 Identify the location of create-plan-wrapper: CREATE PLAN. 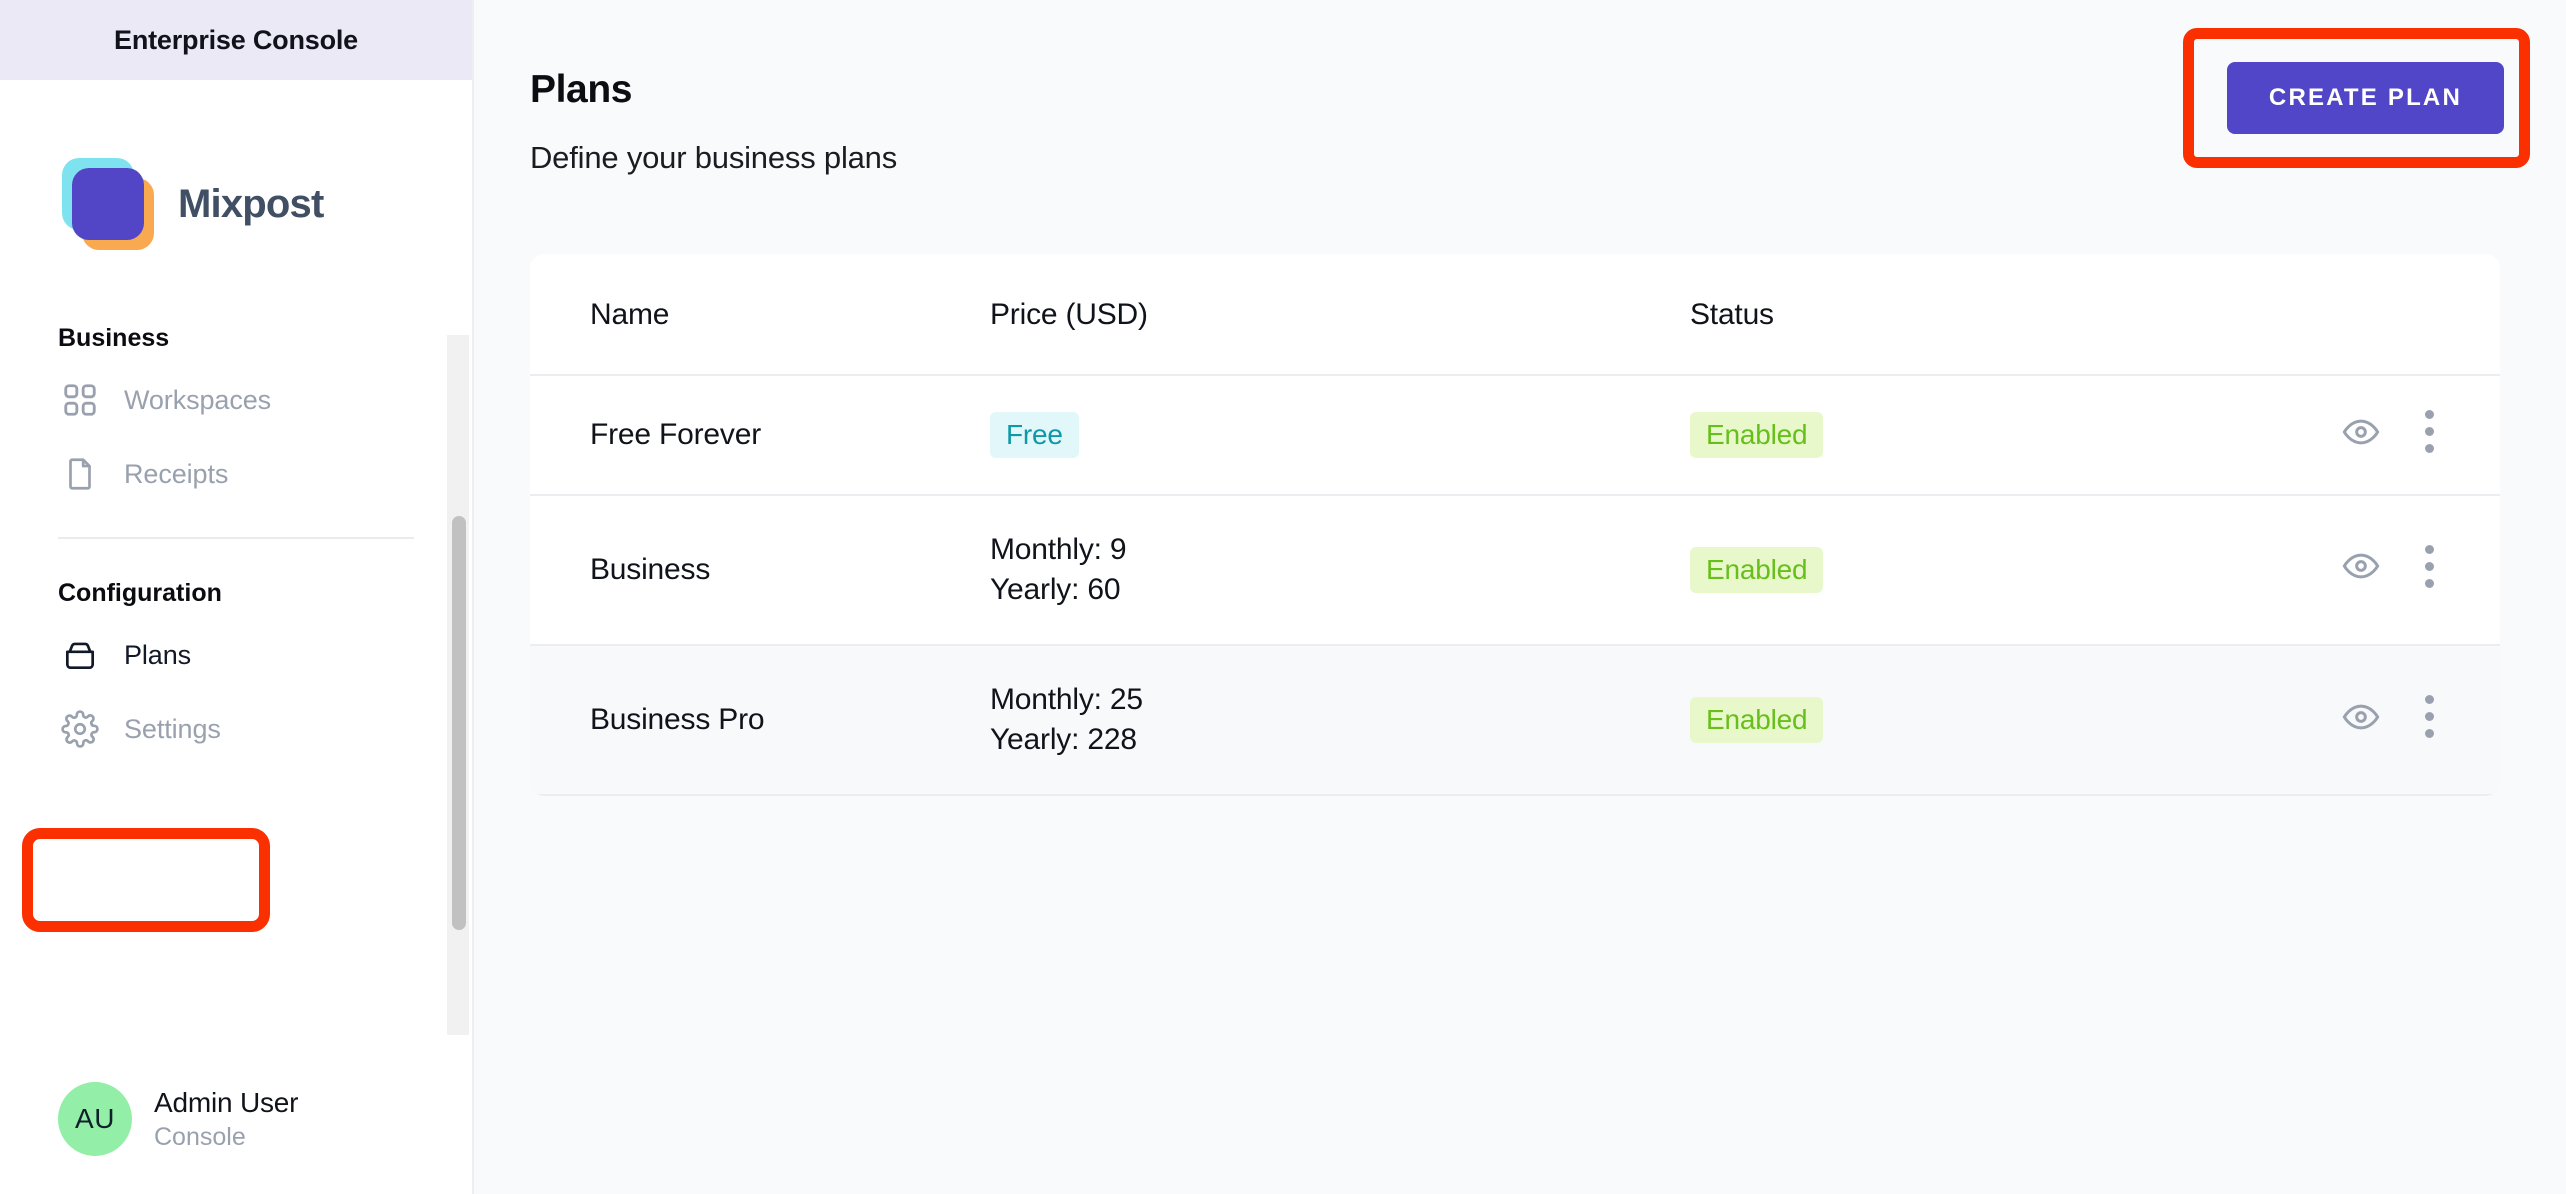
(2356, 98).